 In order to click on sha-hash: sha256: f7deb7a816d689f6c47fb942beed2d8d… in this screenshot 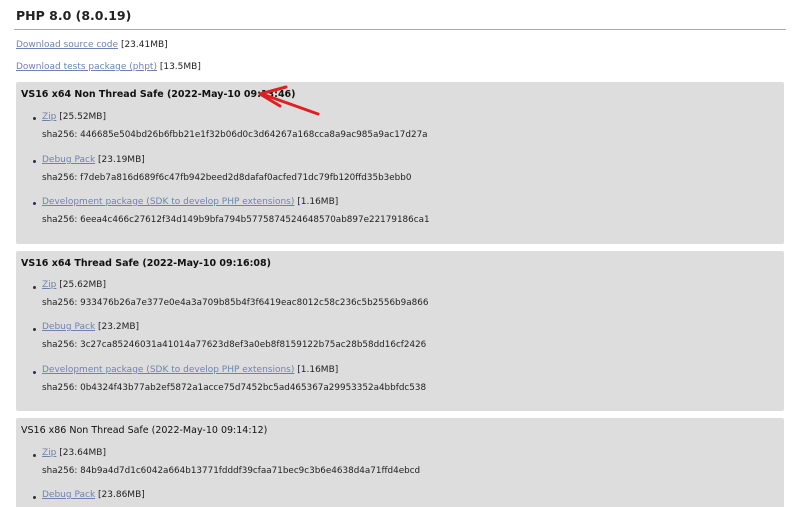, I will do `click(227, 178)`.